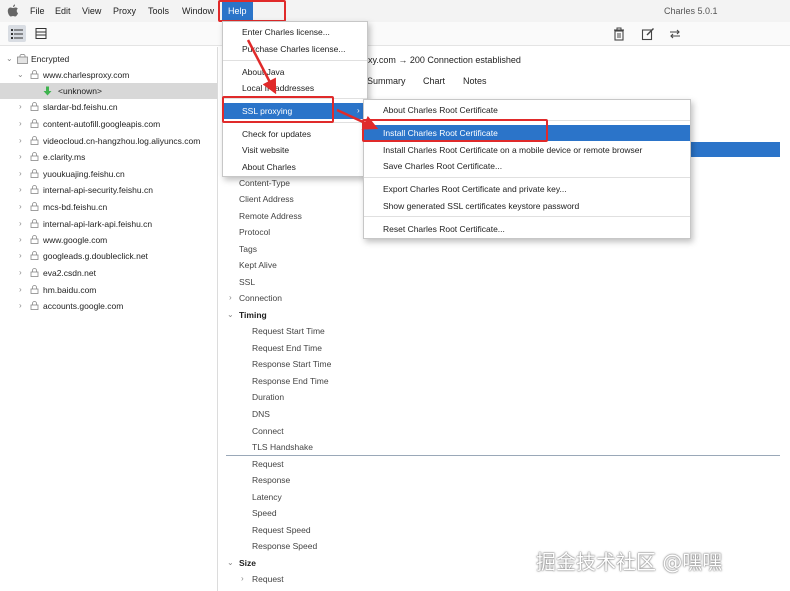 The image size is (790, 591). Describe the element at coordinates (287, 348) in the screenshot. I see `timing-item: Request End Time` at that location.